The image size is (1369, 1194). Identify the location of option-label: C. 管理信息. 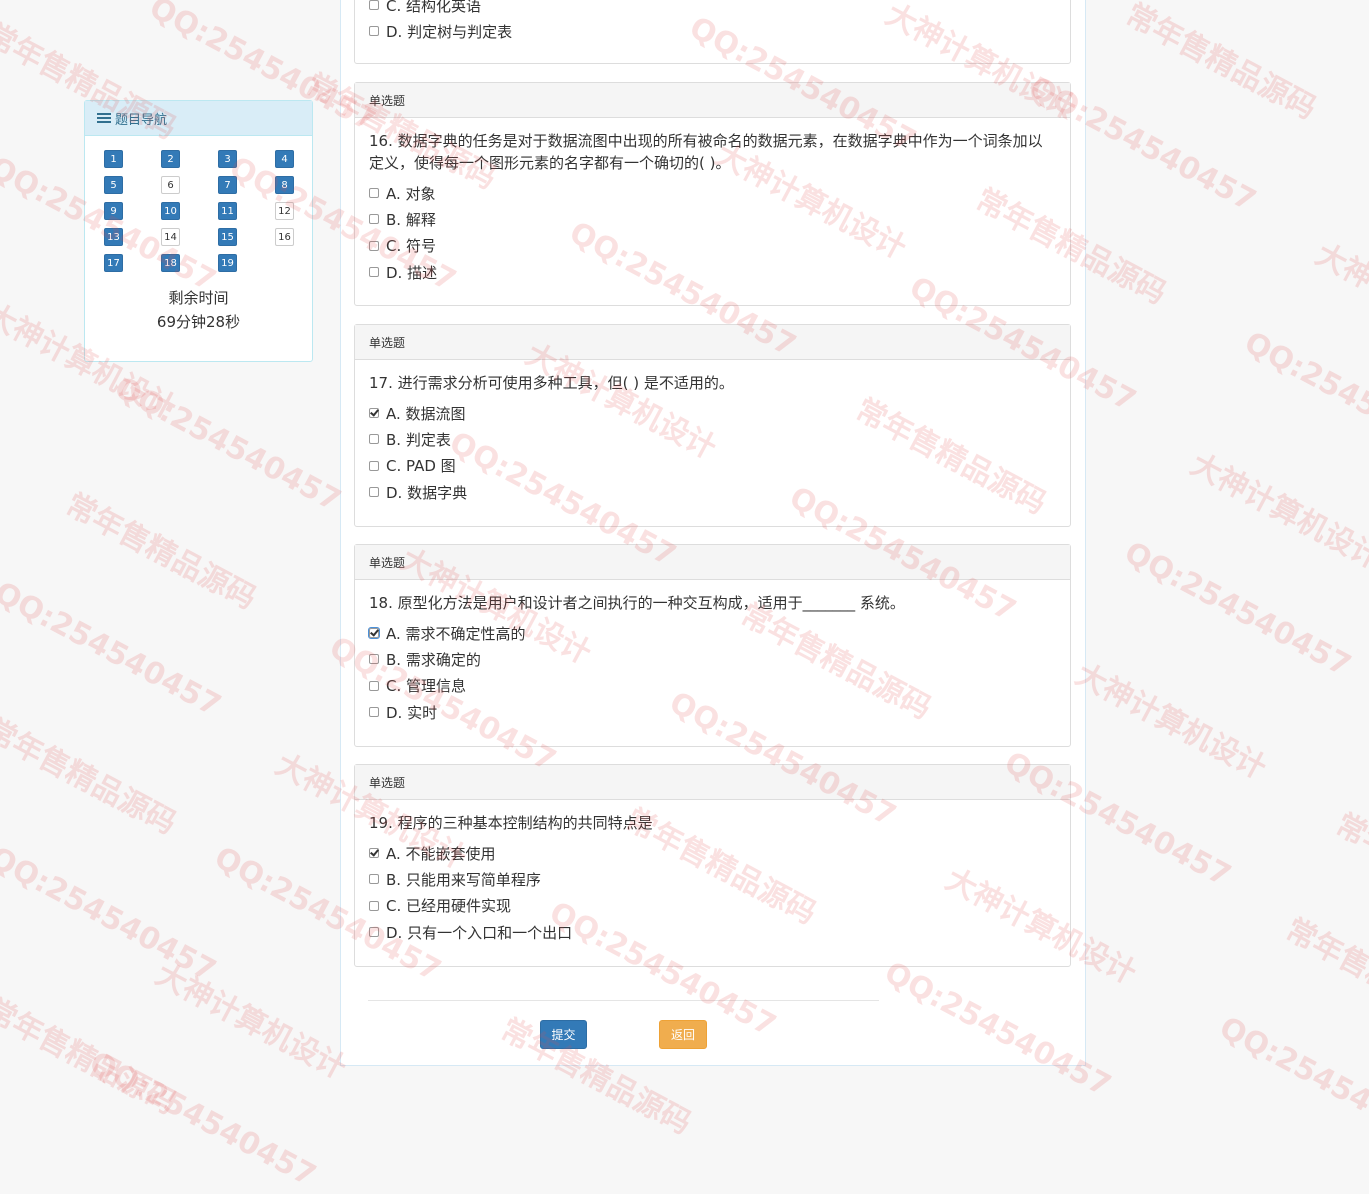
(426, 686).